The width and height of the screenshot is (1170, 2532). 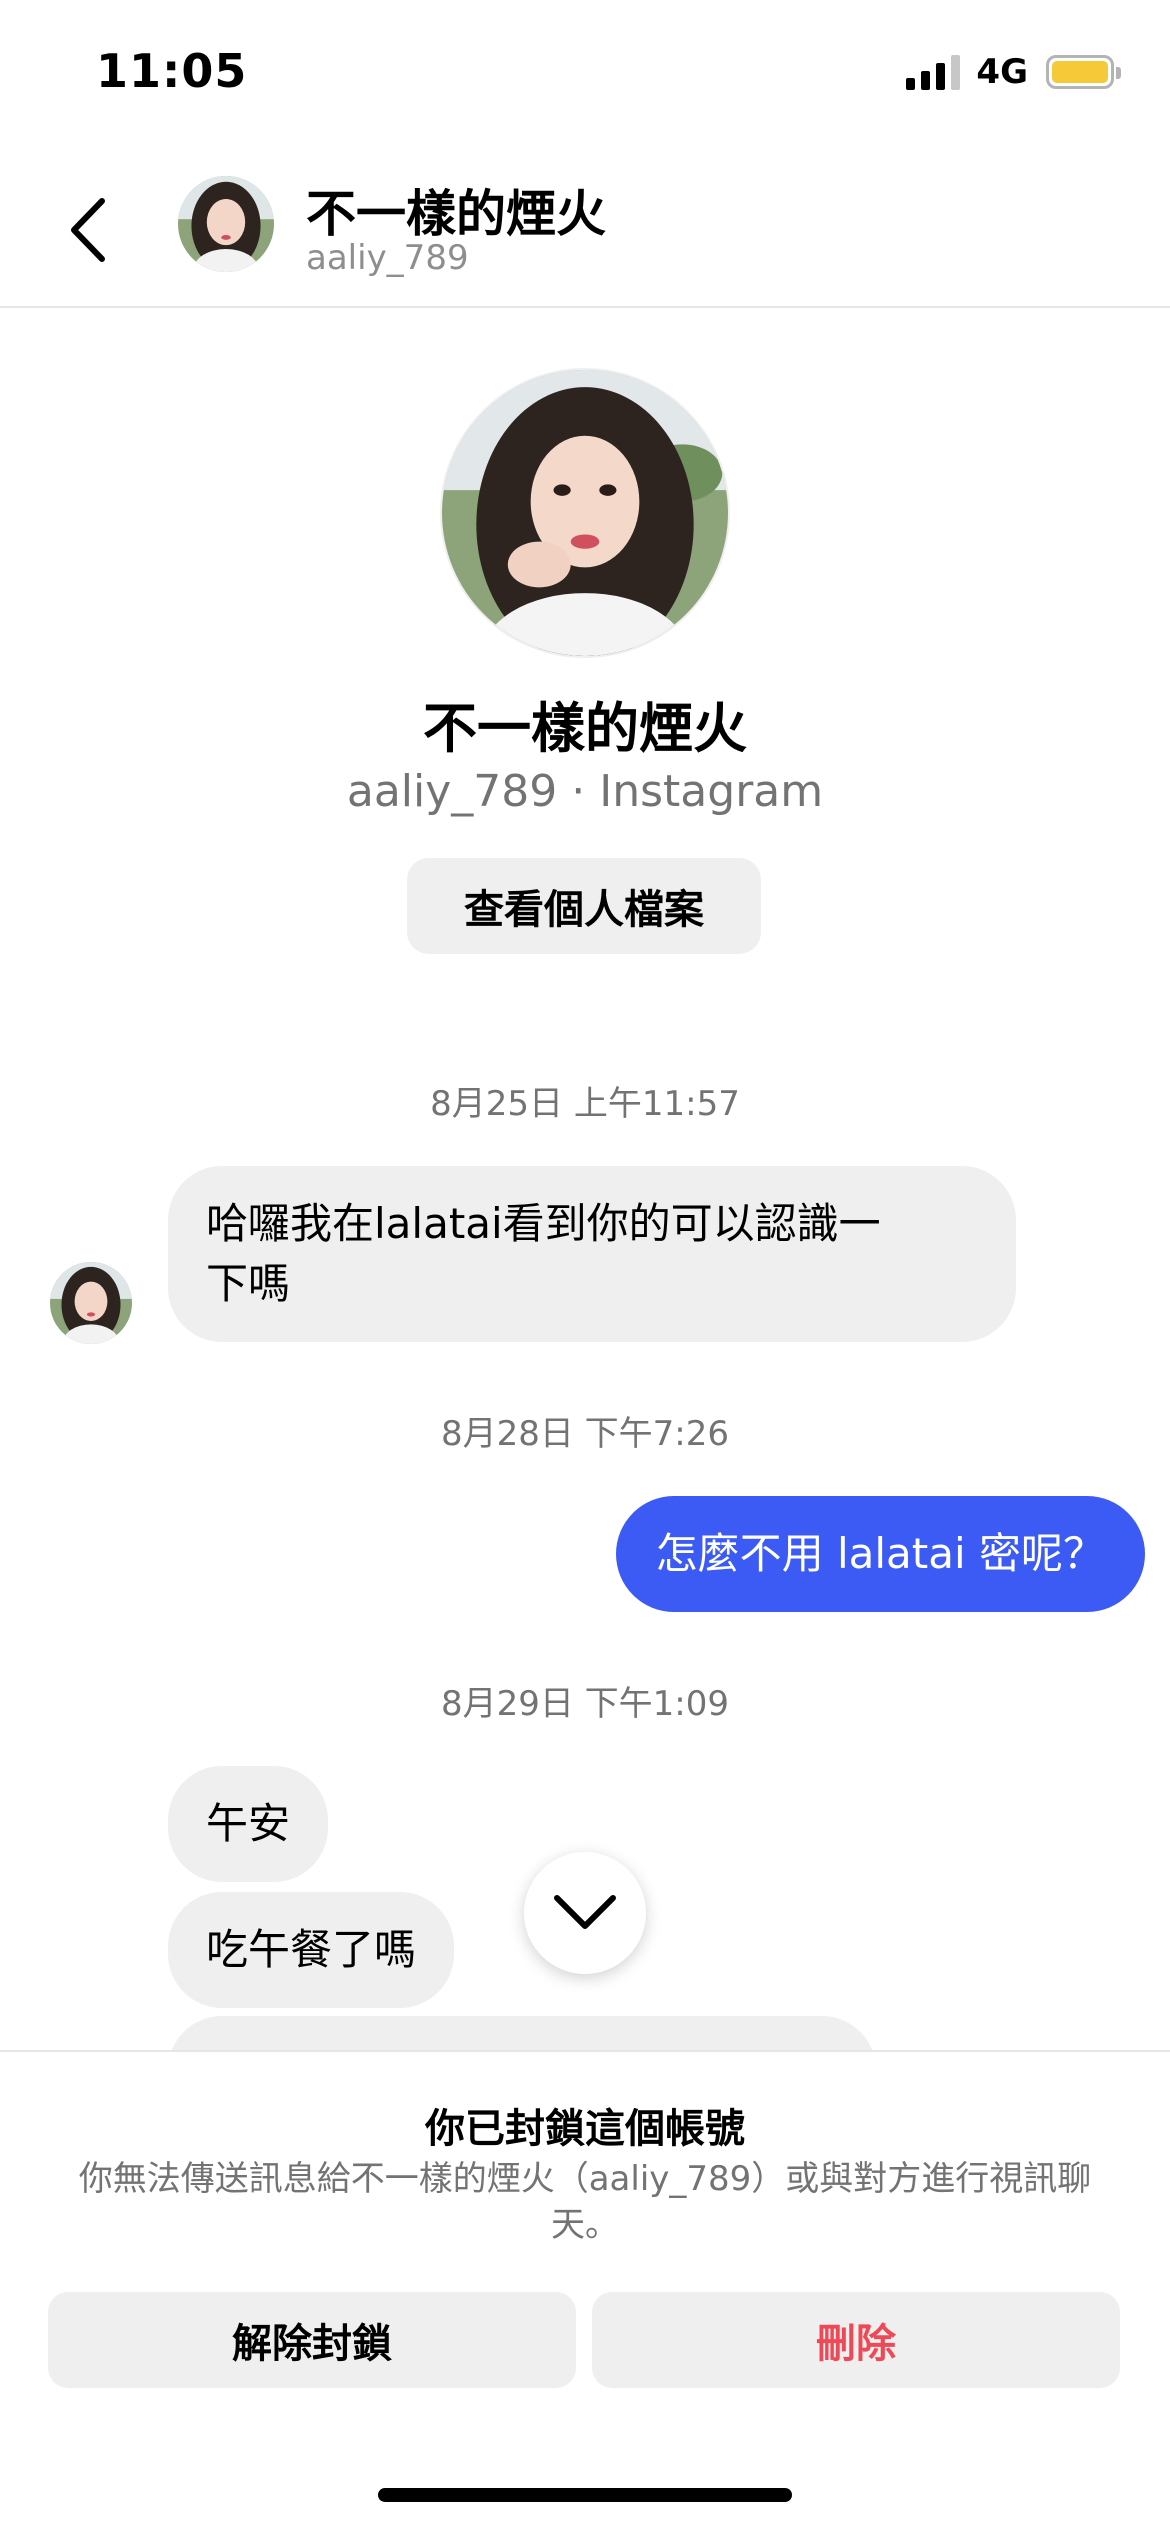 I want to click on status-indicators: 4G, so click(x=1013, y=72).